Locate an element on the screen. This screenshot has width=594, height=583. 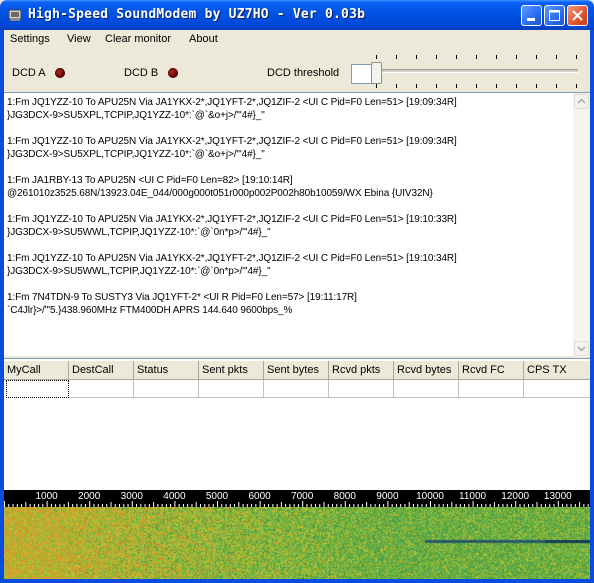
chevron-down-icon is located at coordinates (581, 349).